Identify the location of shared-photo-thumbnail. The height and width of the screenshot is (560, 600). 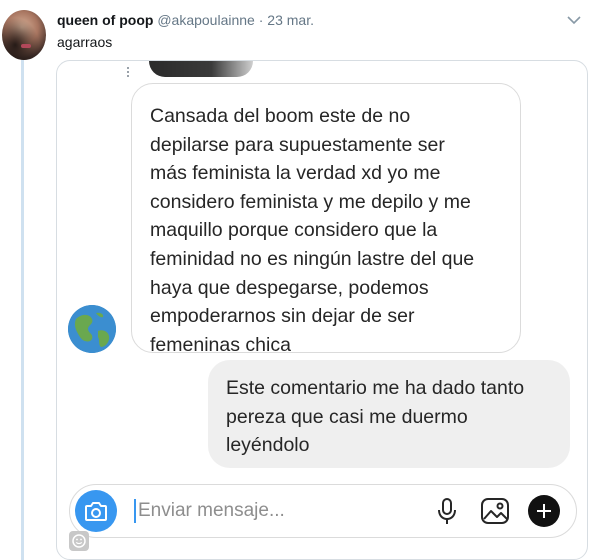
(201, 69).